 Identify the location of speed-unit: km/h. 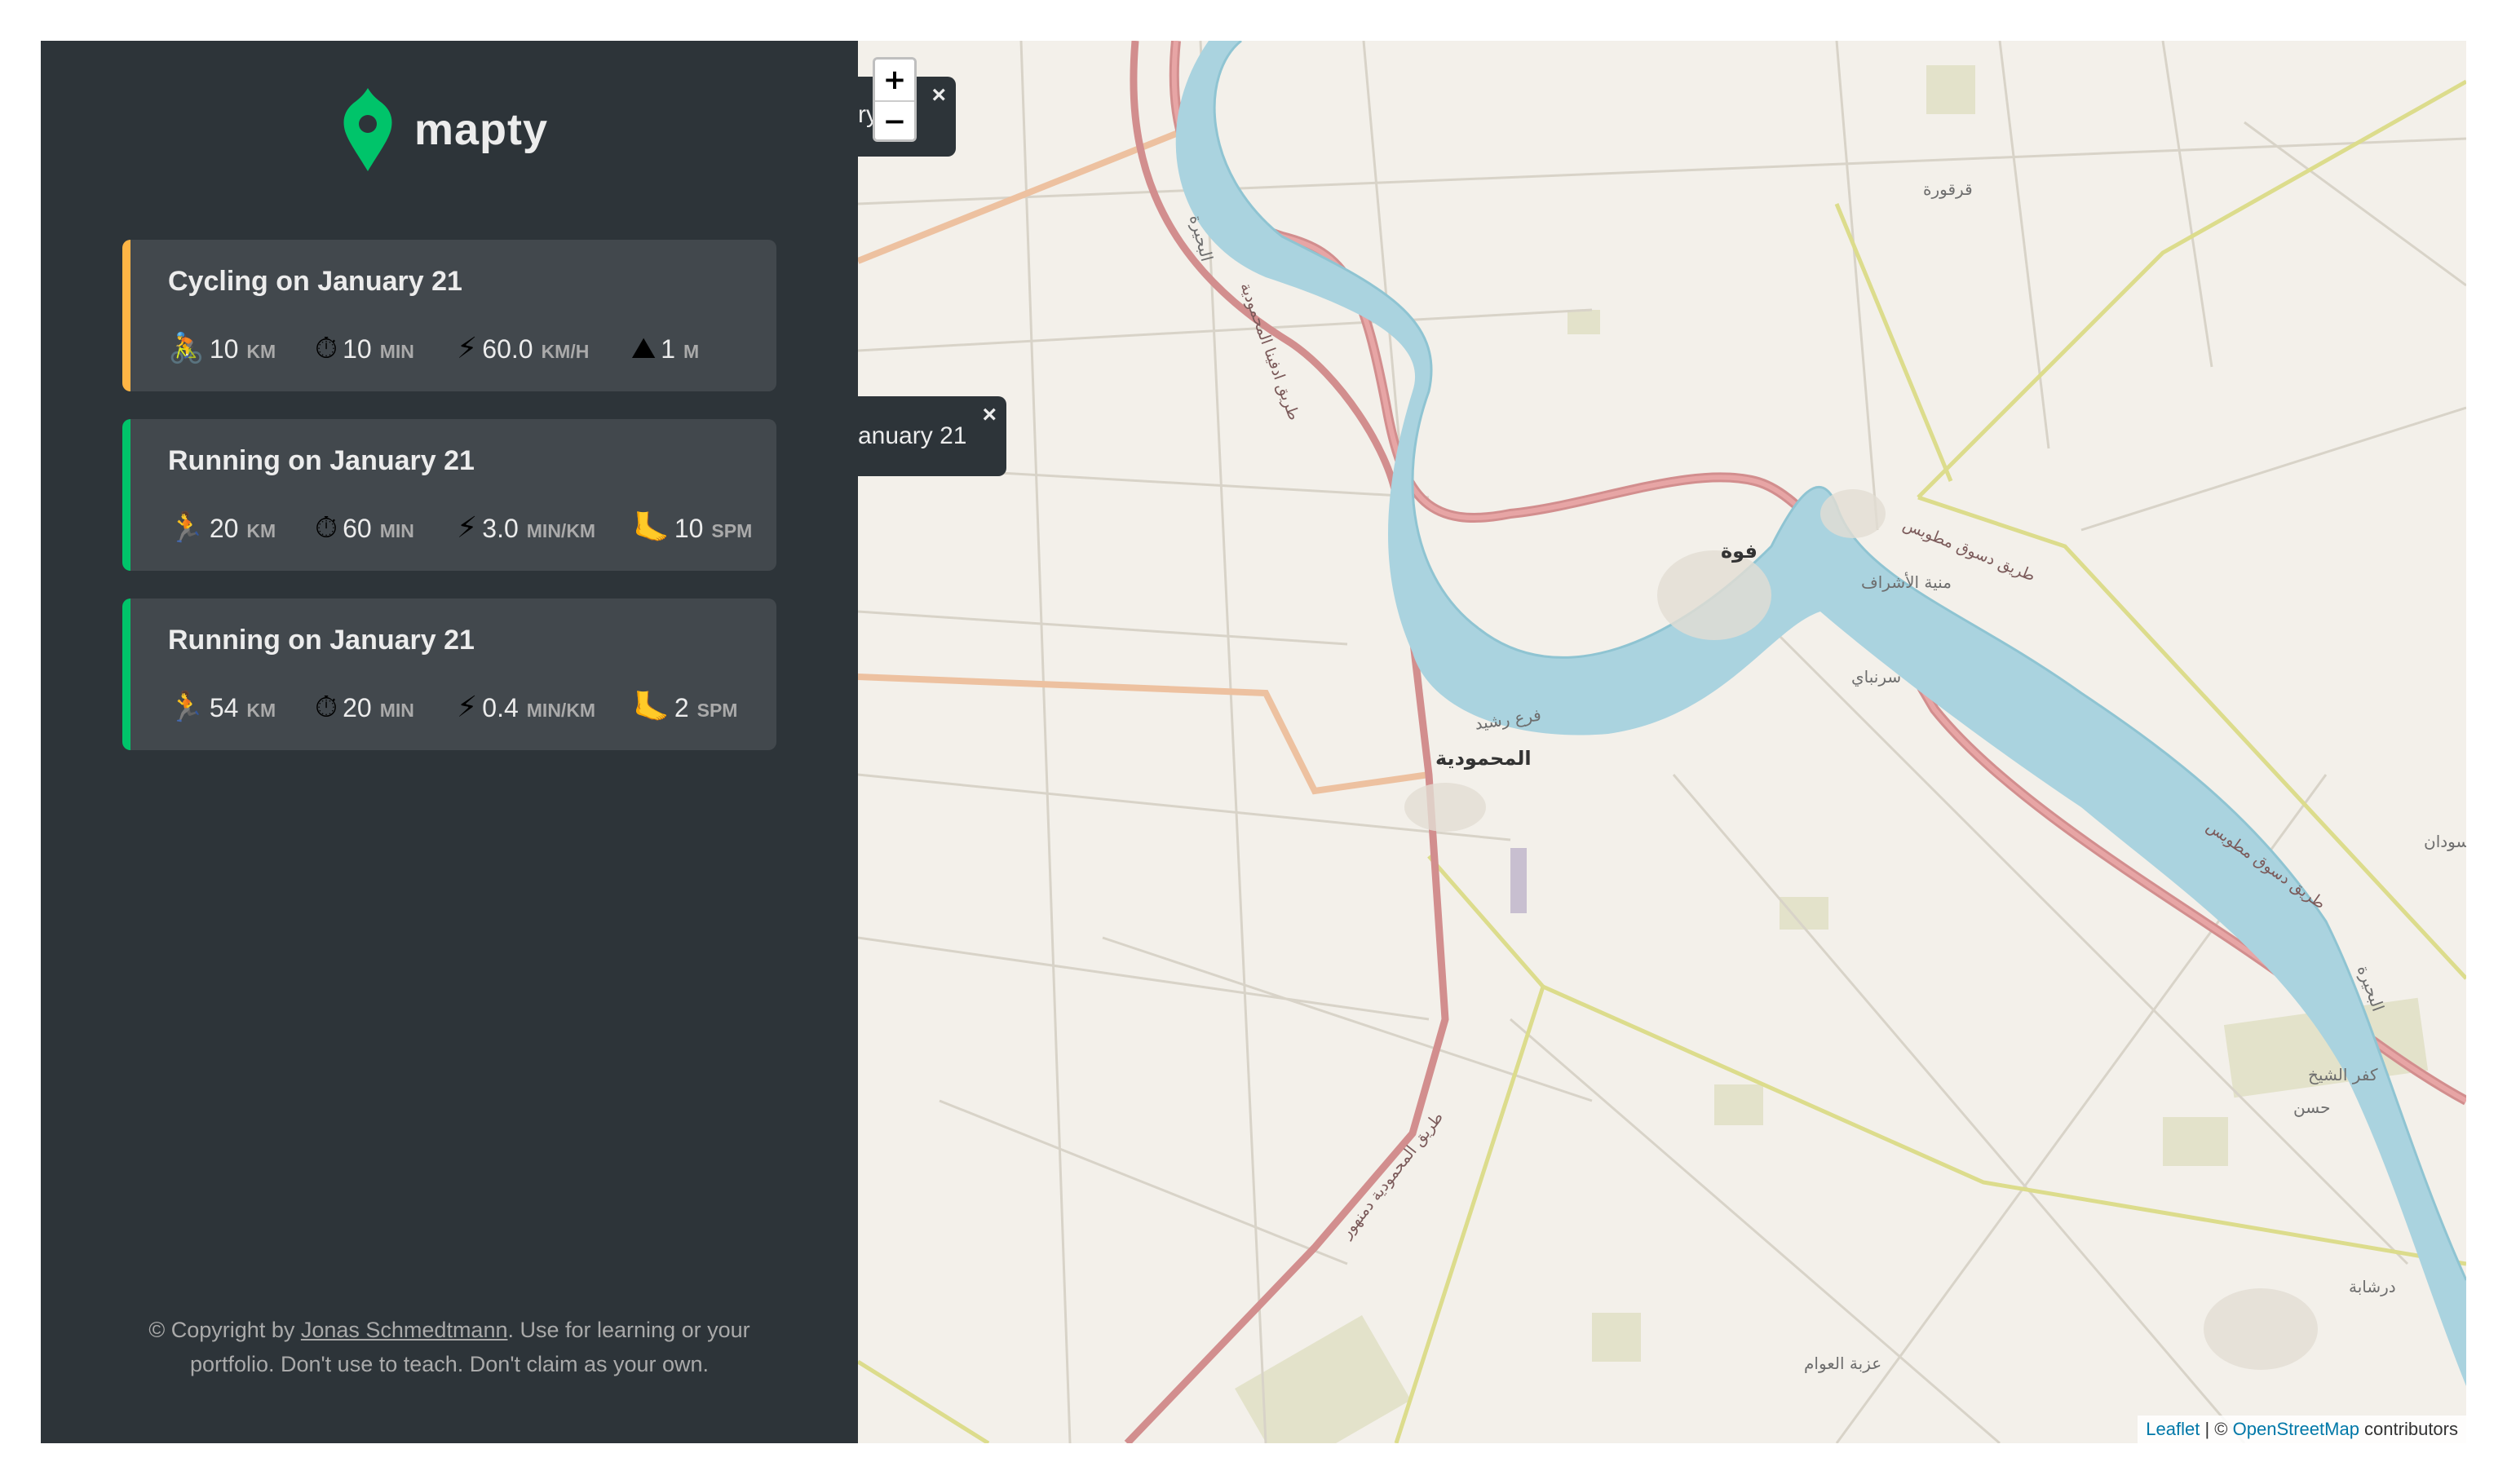
(565, 351).